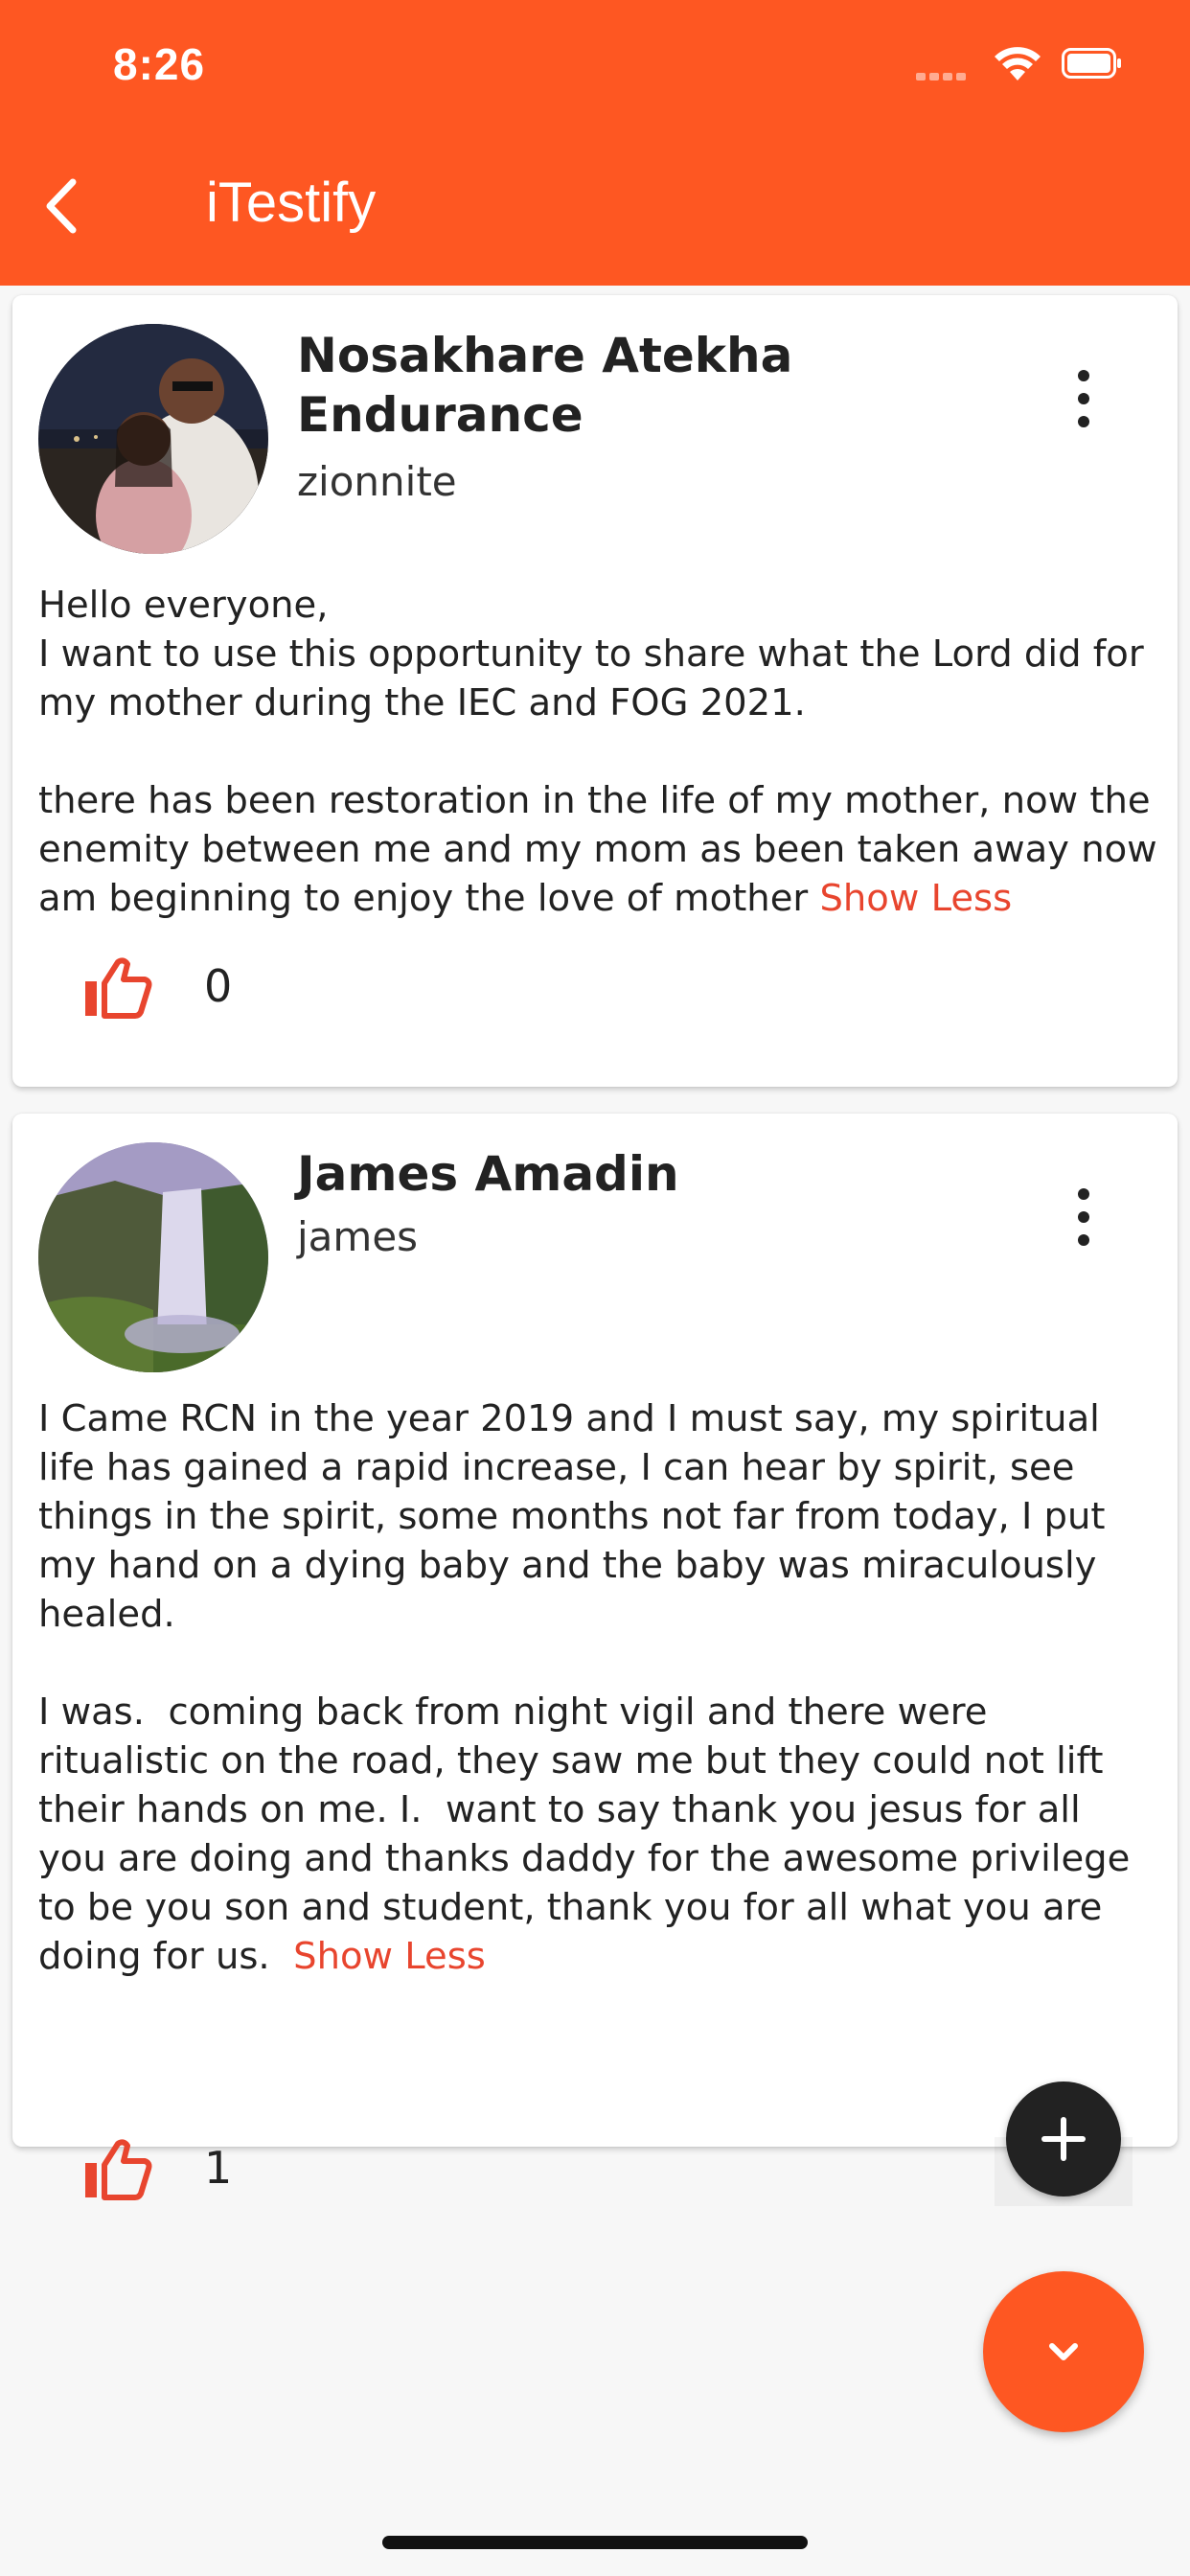 The width and height of the screenshot is (1190, 2576). I want to click on like-row: 0, so click(216, 990).